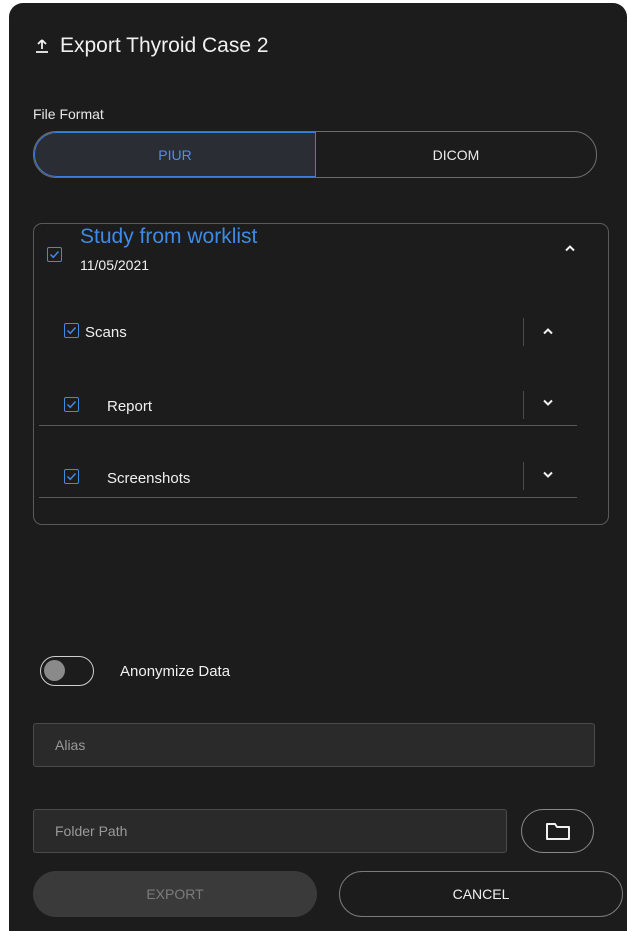  Describe the element at coordinates (164, 45) in the screenshot. I see `dialog-title-text: Export Thyroid Case 2` at that location.